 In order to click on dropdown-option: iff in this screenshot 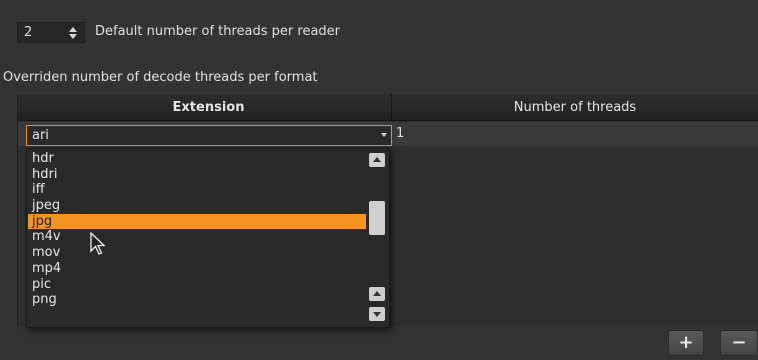, I will do `click(197, 190)`.